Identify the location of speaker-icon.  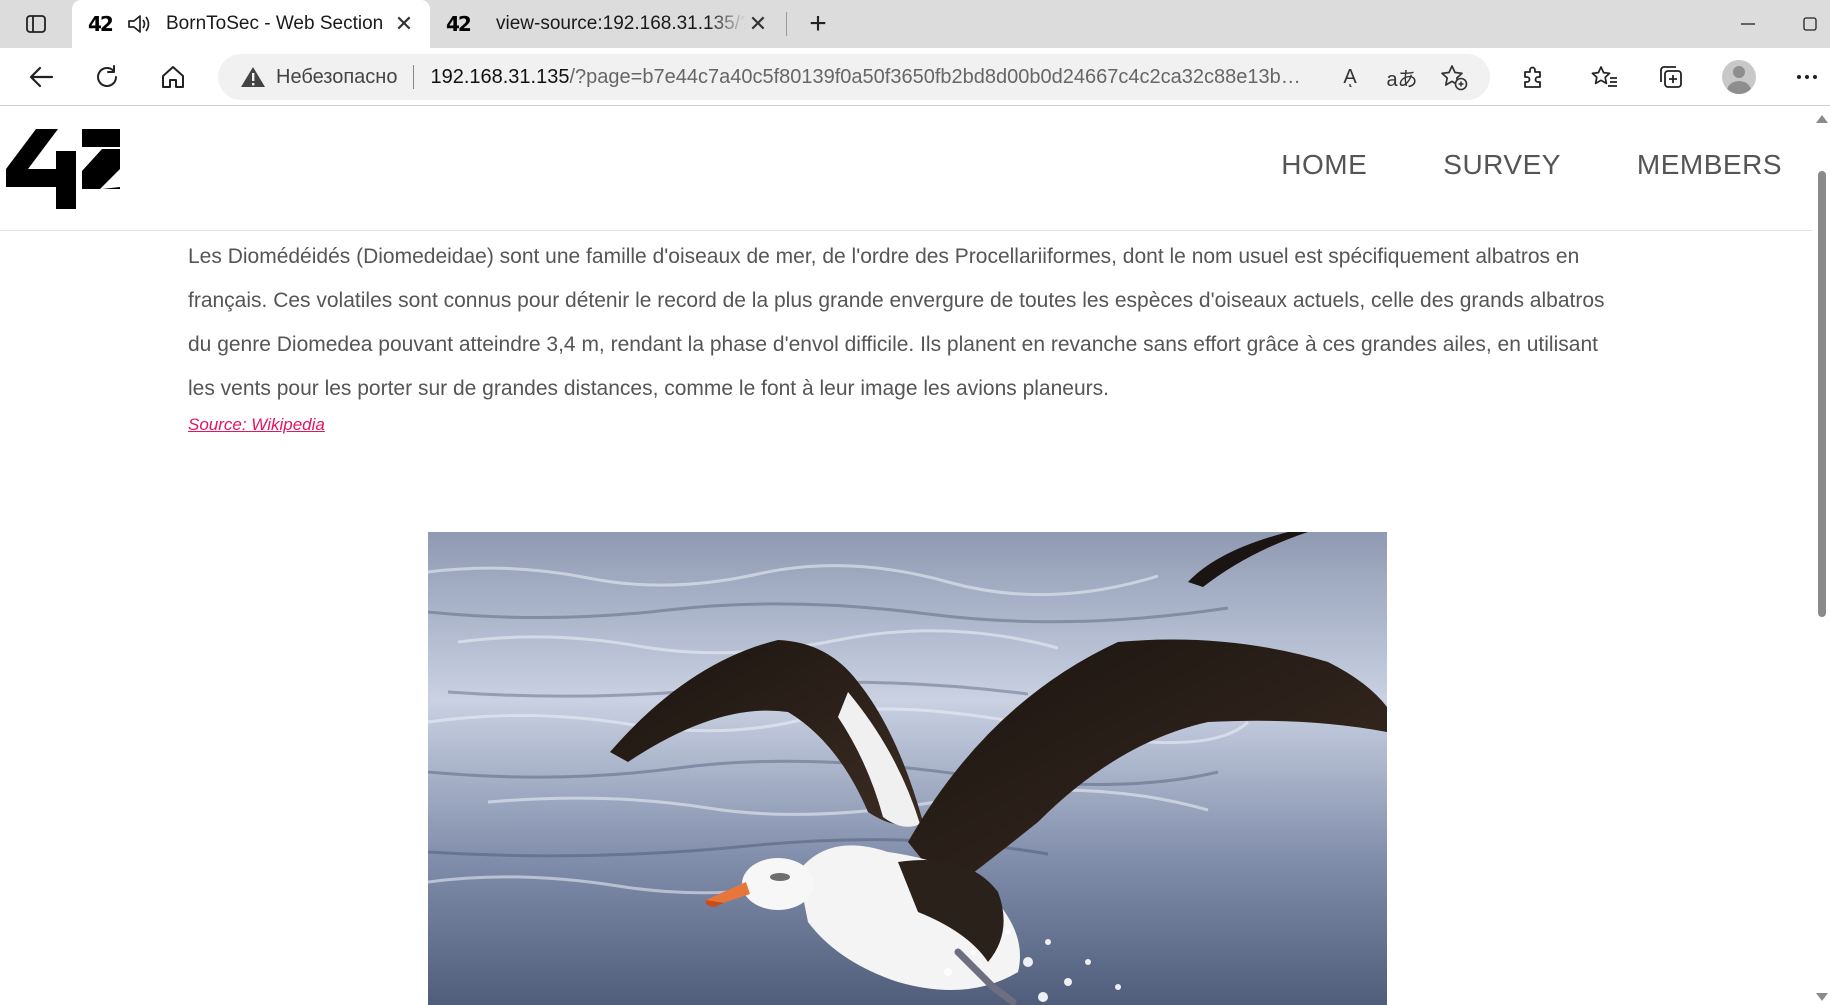
(141, 24).